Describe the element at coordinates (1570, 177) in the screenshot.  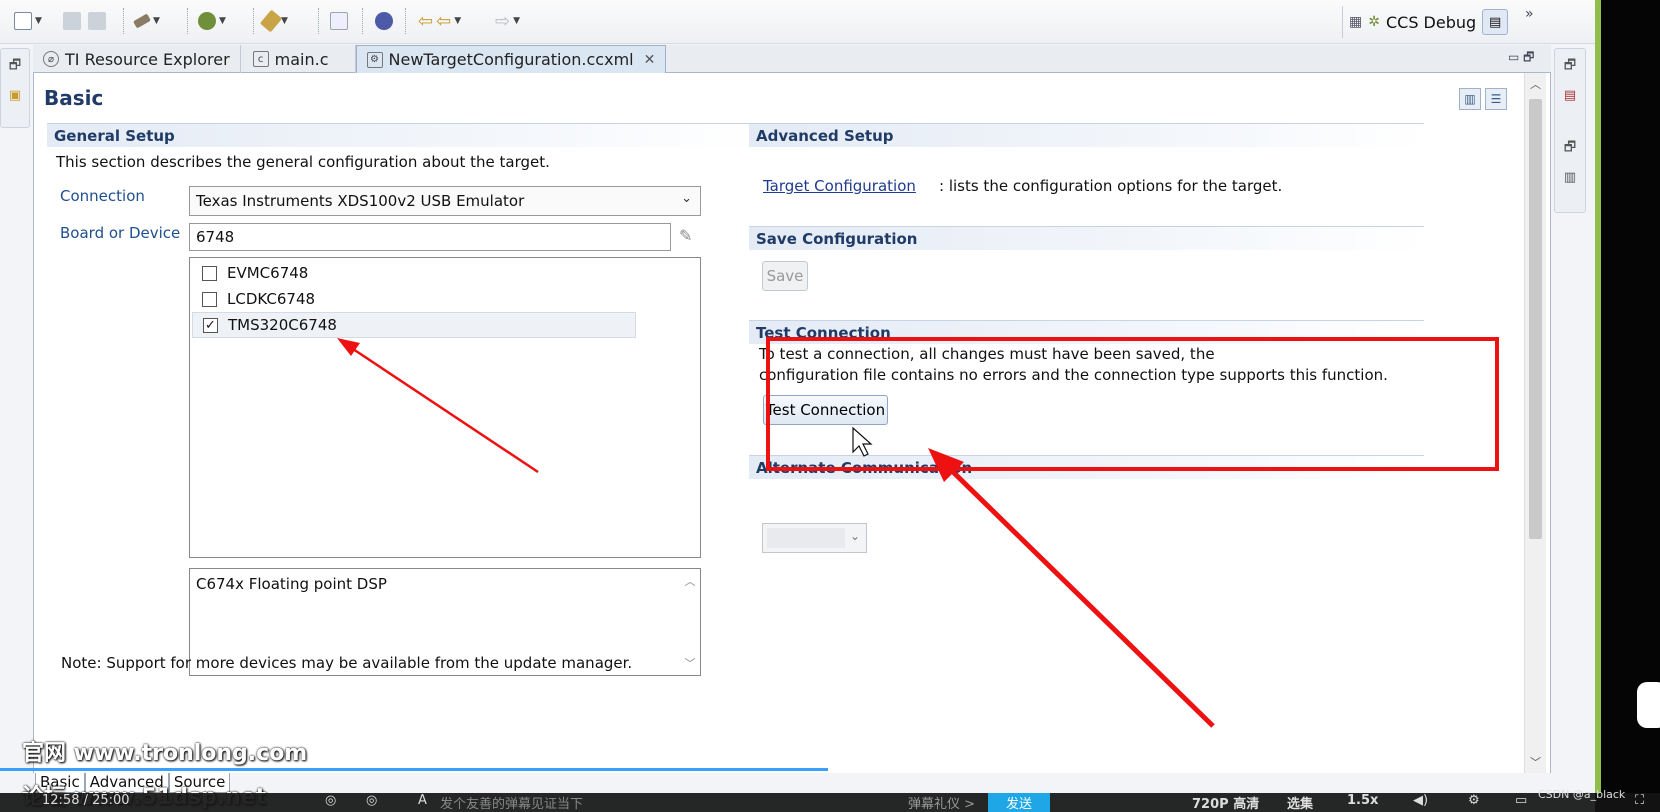
I see `problems-icon: ▥` at that location.